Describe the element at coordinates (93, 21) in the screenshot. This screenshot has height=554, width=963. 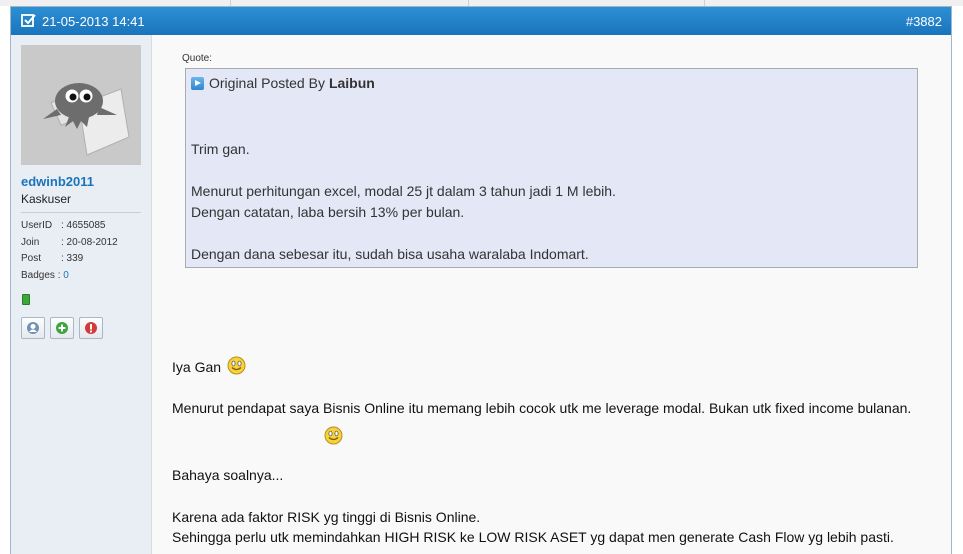
I see `post-date: 21-05-2013 14:41` at that location.